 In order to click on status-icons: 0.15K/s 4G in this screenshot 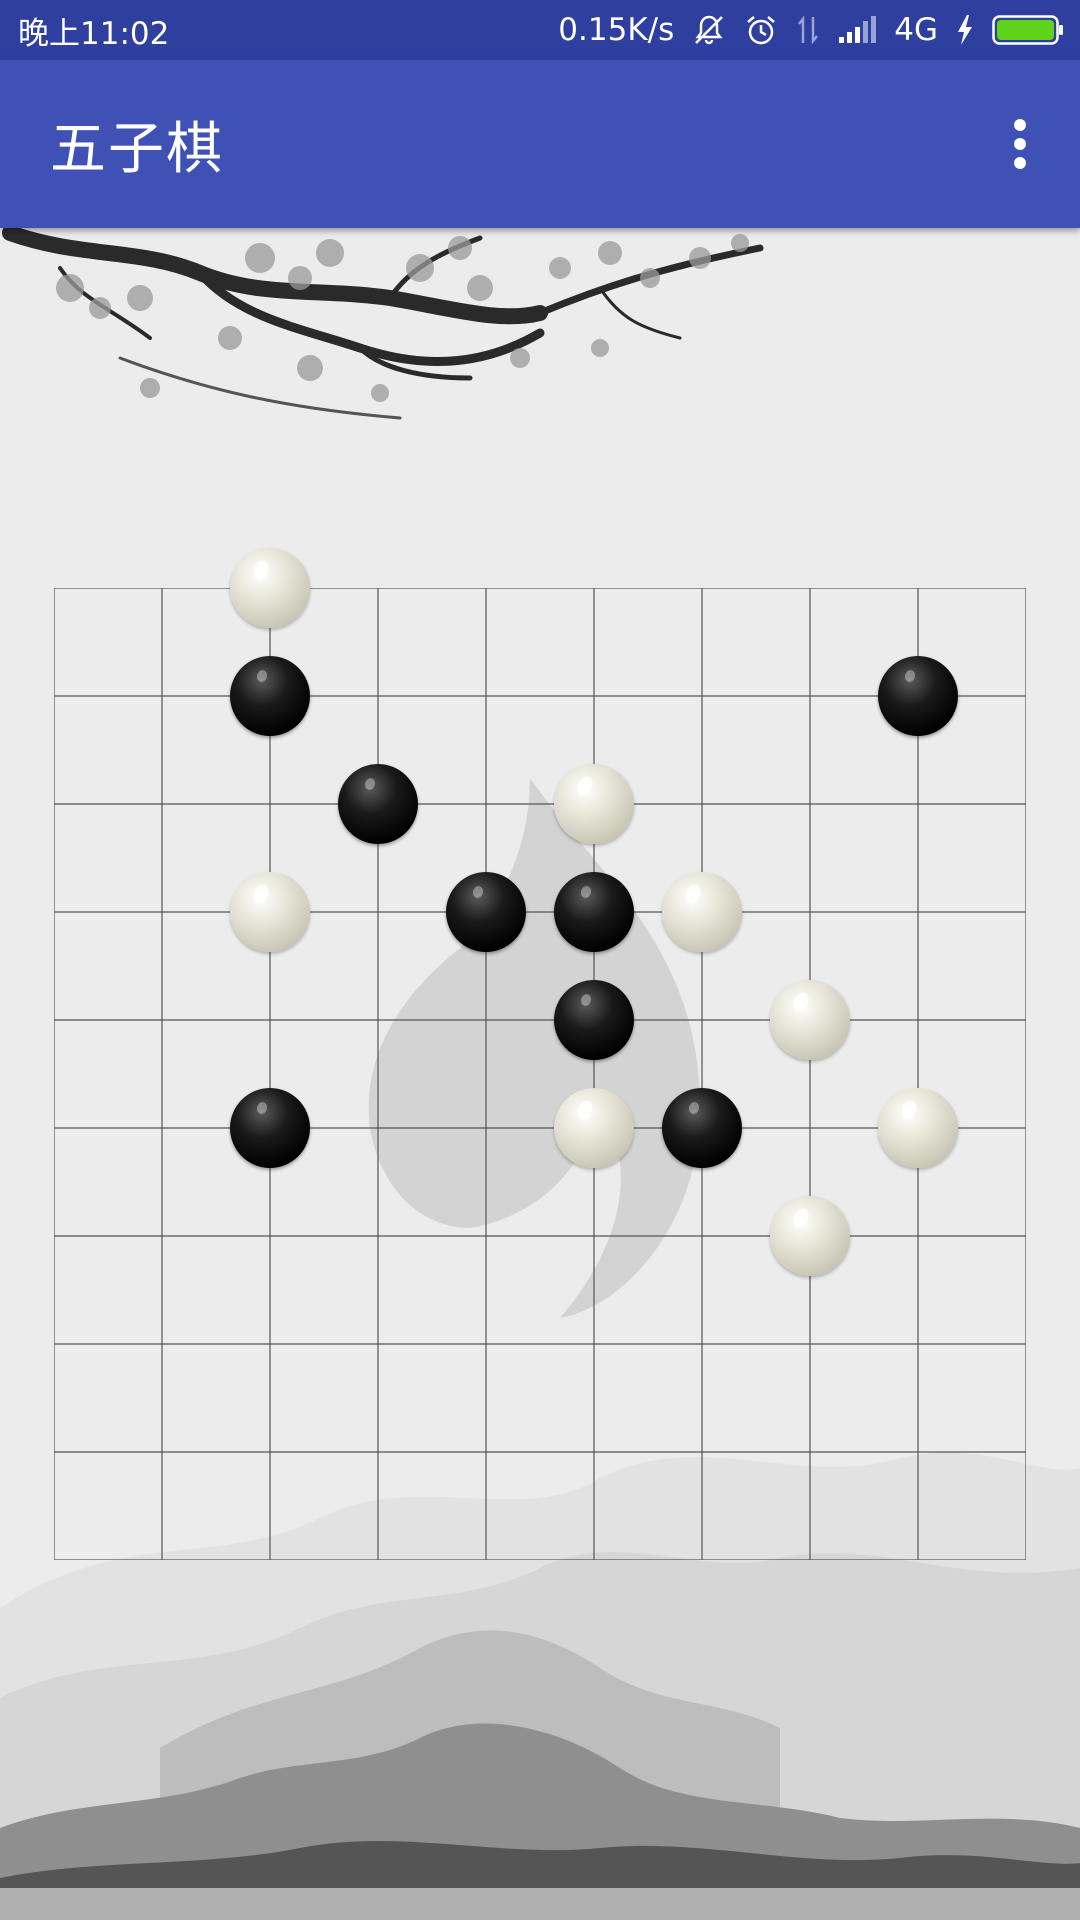, I will do `click(811, 30)`.